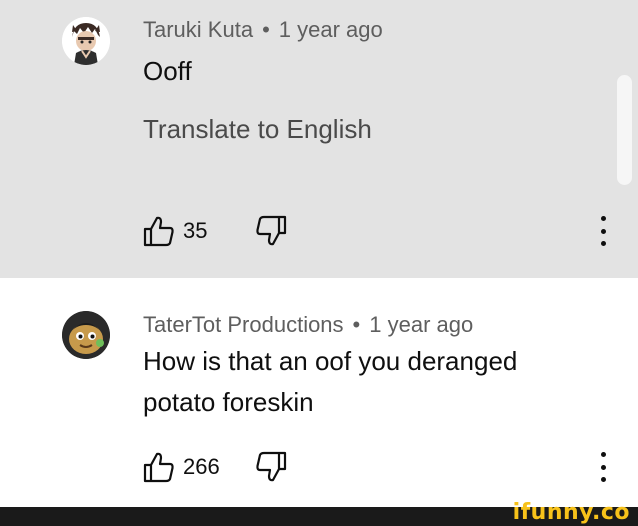 The image size is (638, 526). I want to click on comment-meta: Taruki Kuta • 1 year ago, so click(263, 30).